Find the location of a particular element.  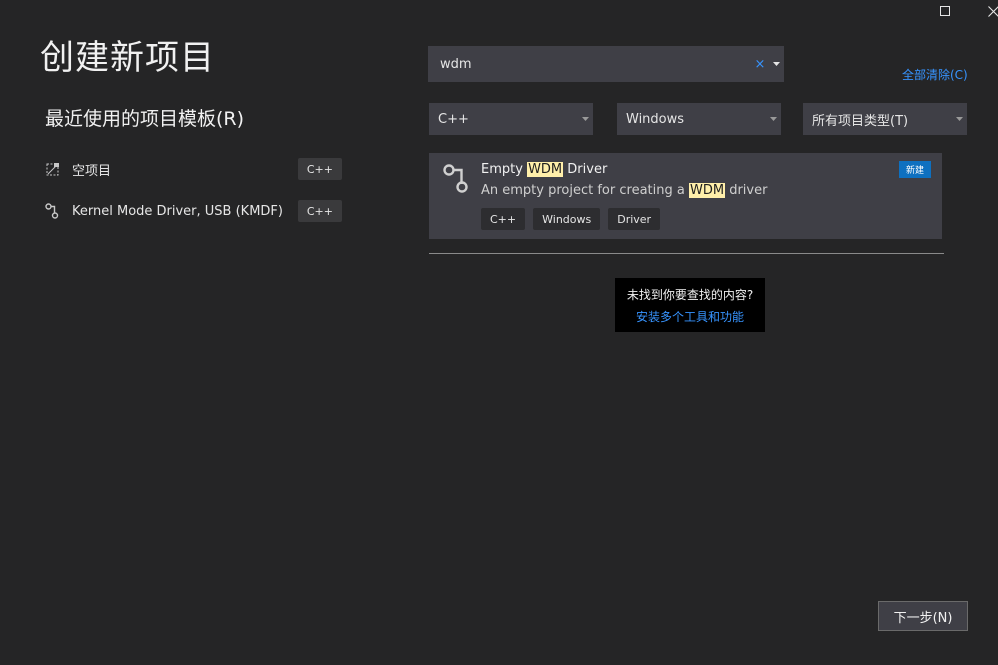

maximize-button is located at coordinates (945, 11).